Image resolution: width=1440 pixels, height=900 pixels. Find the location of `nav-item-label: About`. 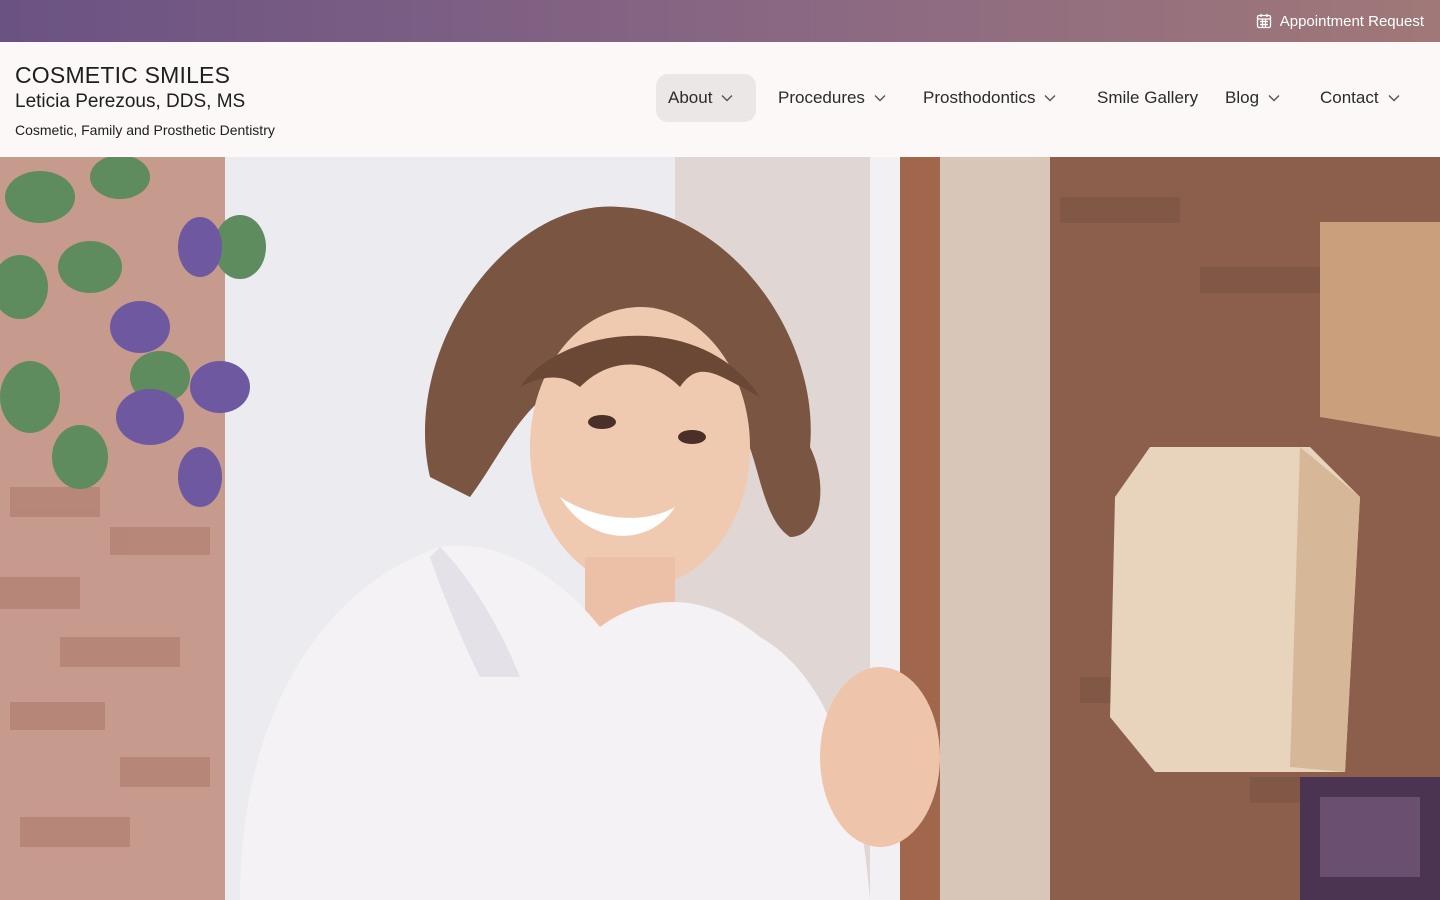

nav-item-label: About is located at coordinates (690, 97).